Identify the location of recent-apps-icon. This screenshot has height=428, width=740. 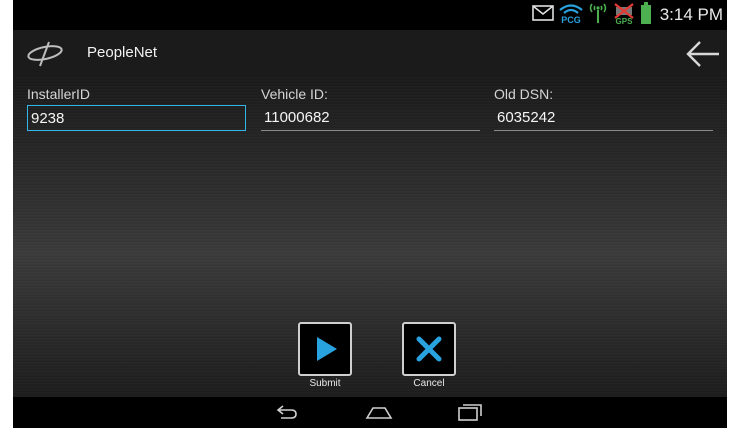
(470, 414).